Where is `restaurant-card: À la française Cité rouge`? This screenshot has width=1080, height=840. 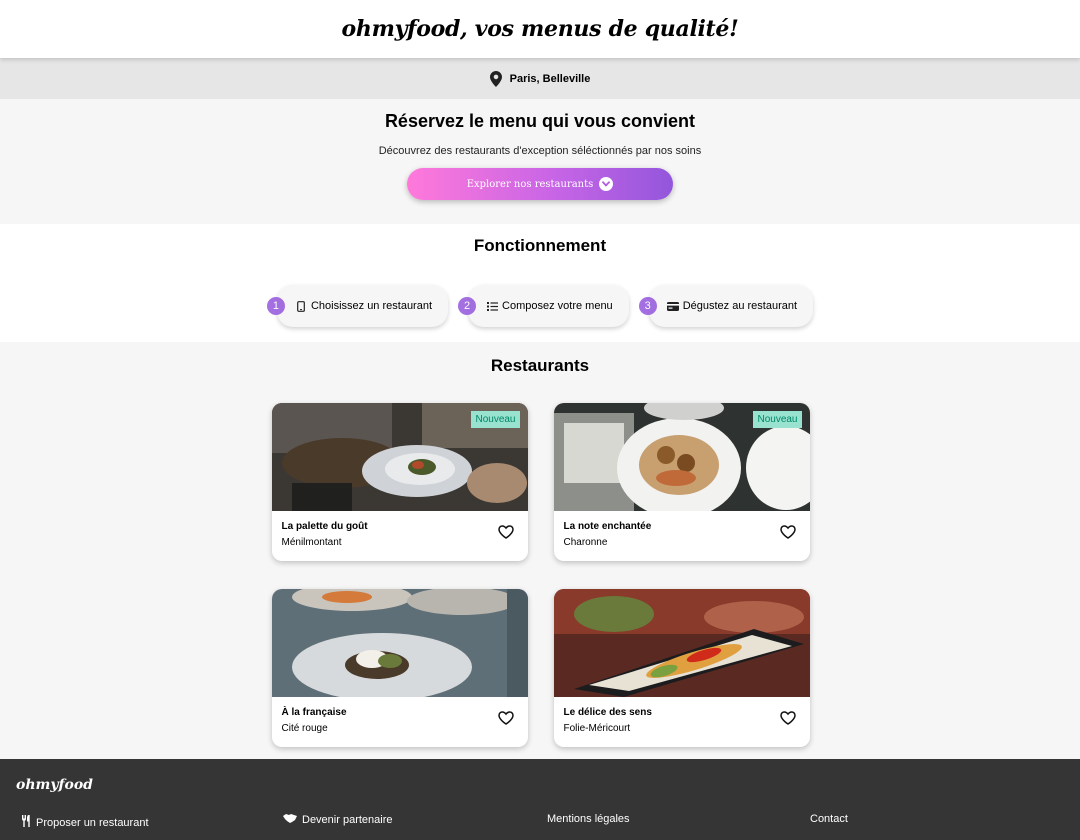
restaurant-card: À la française Cité rouge is located at coordinates (399, 668).